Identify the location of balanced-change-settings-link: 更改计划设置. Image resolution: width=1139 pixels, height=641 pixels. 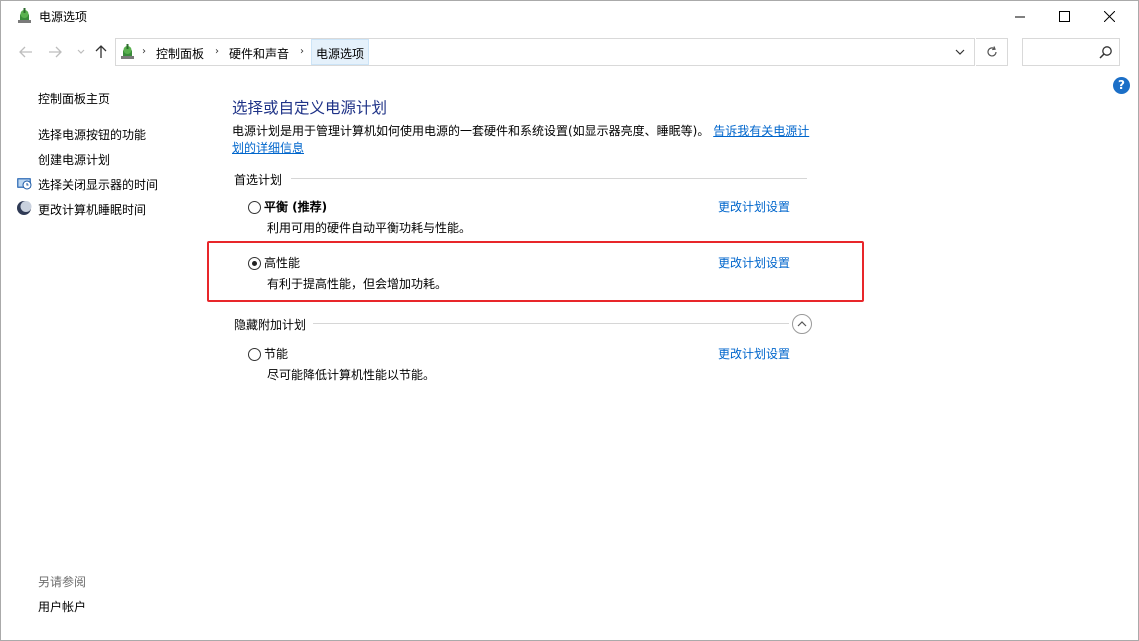
(754, 206).